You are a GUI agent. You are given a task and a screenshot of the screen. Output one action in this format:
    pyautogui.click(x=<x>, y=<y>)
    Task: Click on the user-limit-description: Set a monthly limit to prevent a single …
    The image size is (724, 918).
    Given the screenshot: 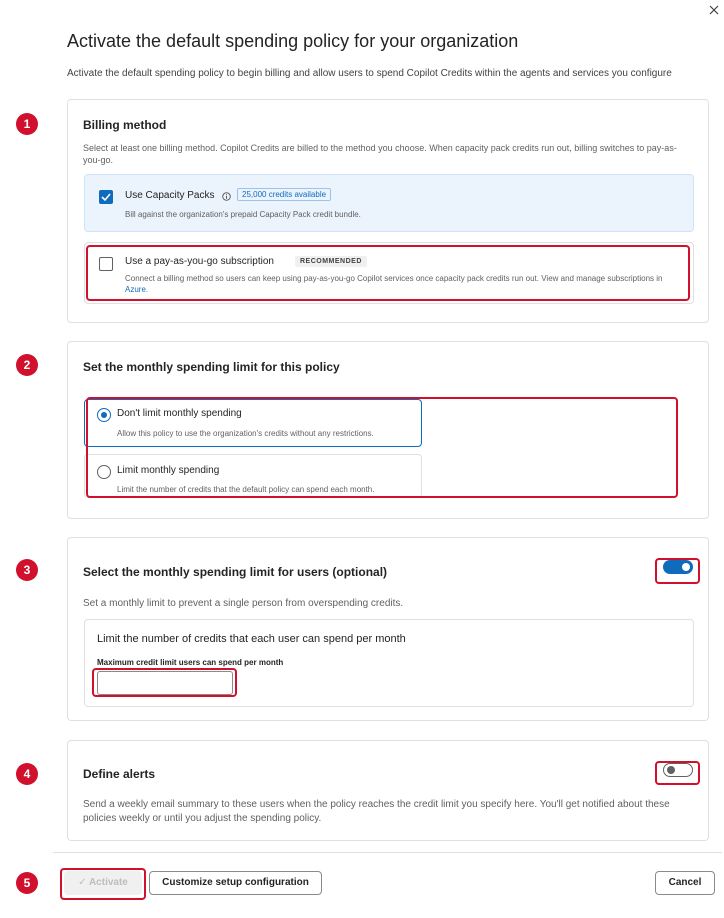 What is the action you would take?
    pyautogui.click(x=243, y=603)
    